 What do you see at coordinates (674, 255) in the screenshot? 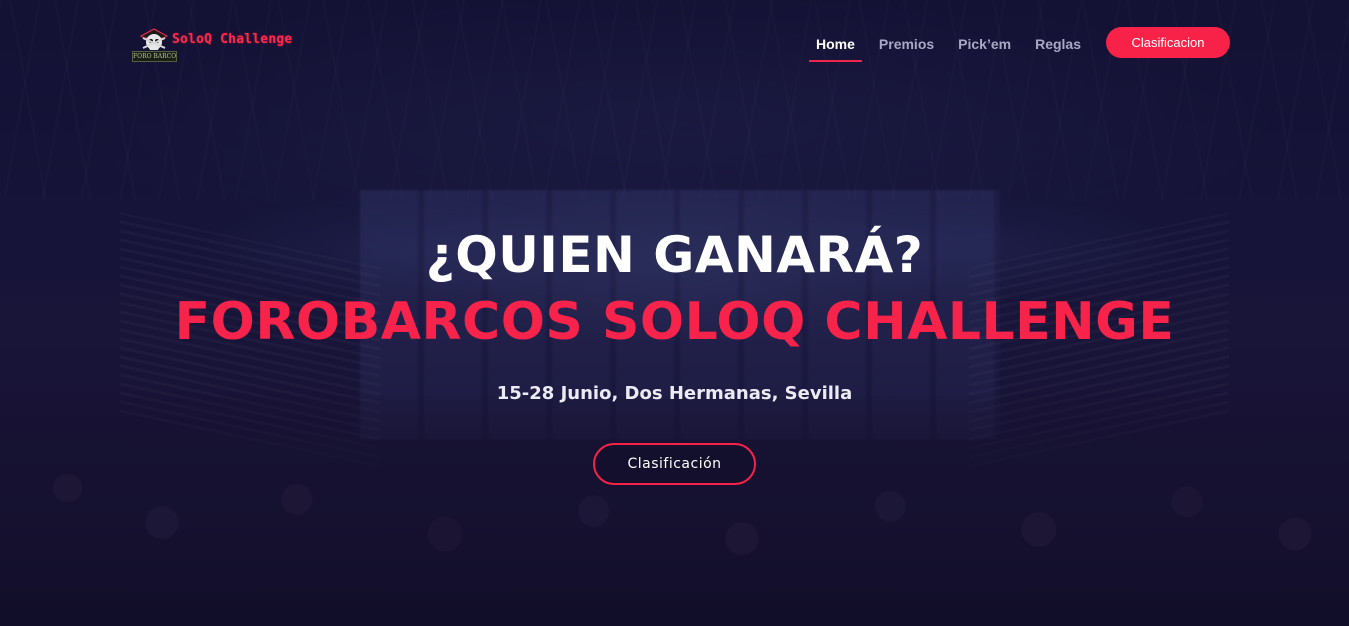
I see `hero-title: ¿QUIEN GANARÁ?` at bounding box center [674, 255].